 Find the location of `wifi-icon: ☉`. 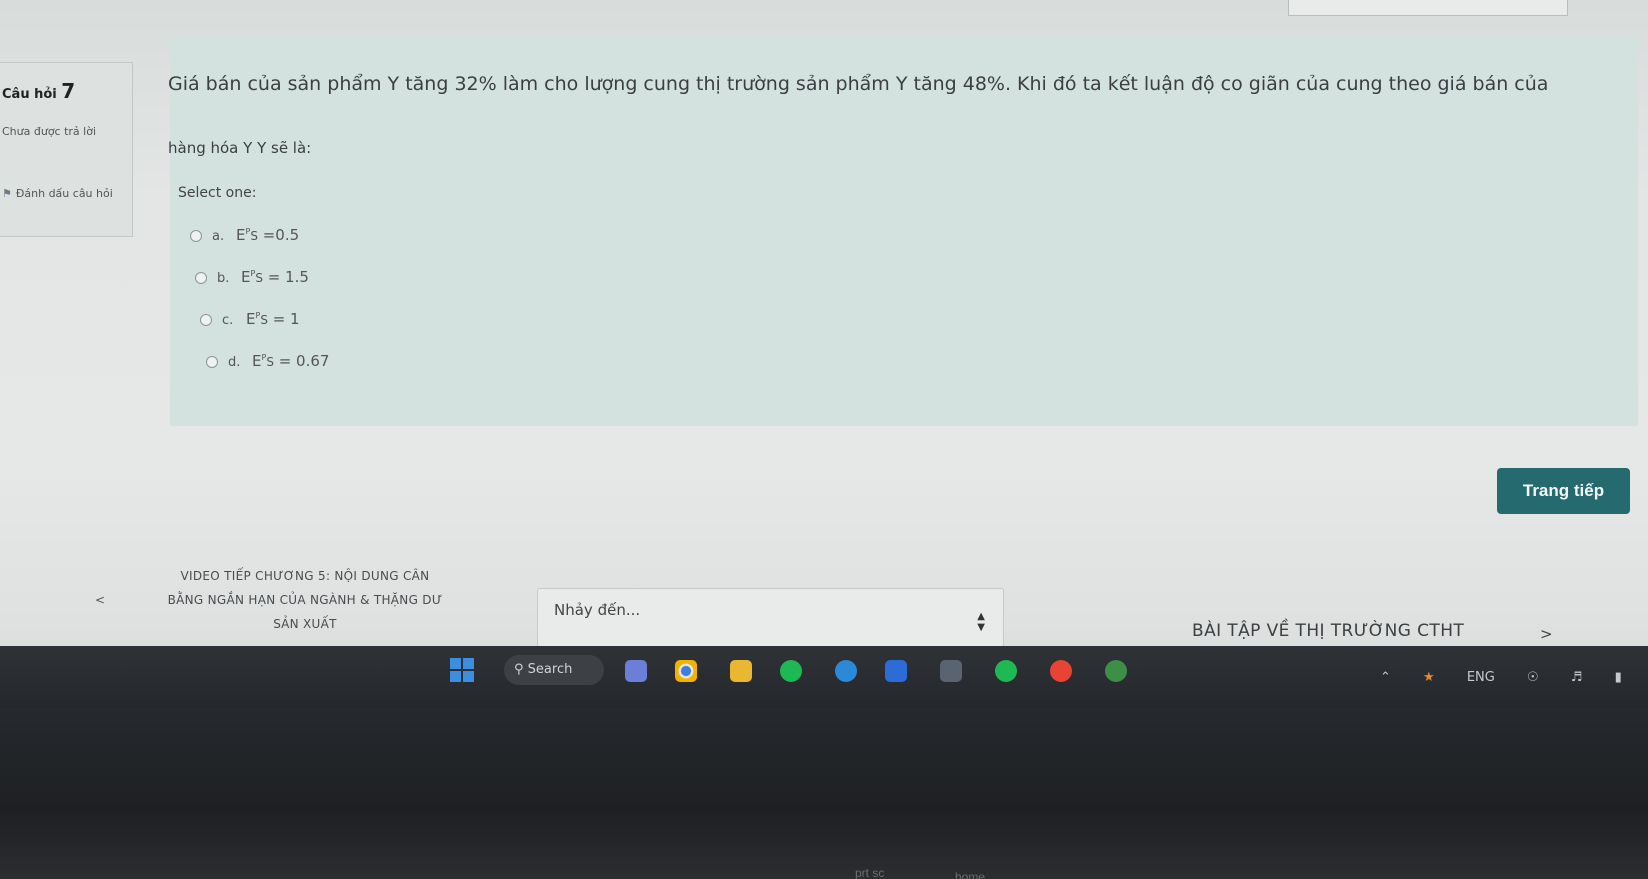

wifi-icon: ☉ is located at coordinates (1533, 677).